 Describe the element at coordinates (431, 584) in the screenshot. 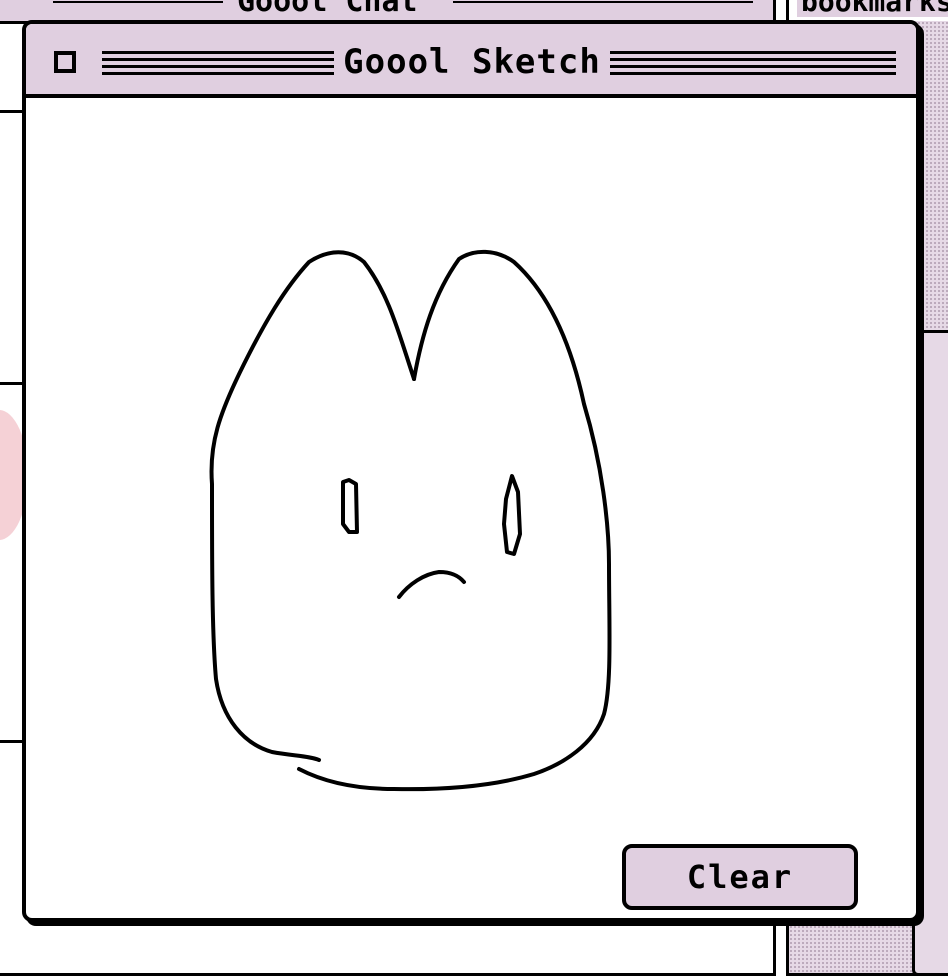

I see `drawing-mouth` at that location.